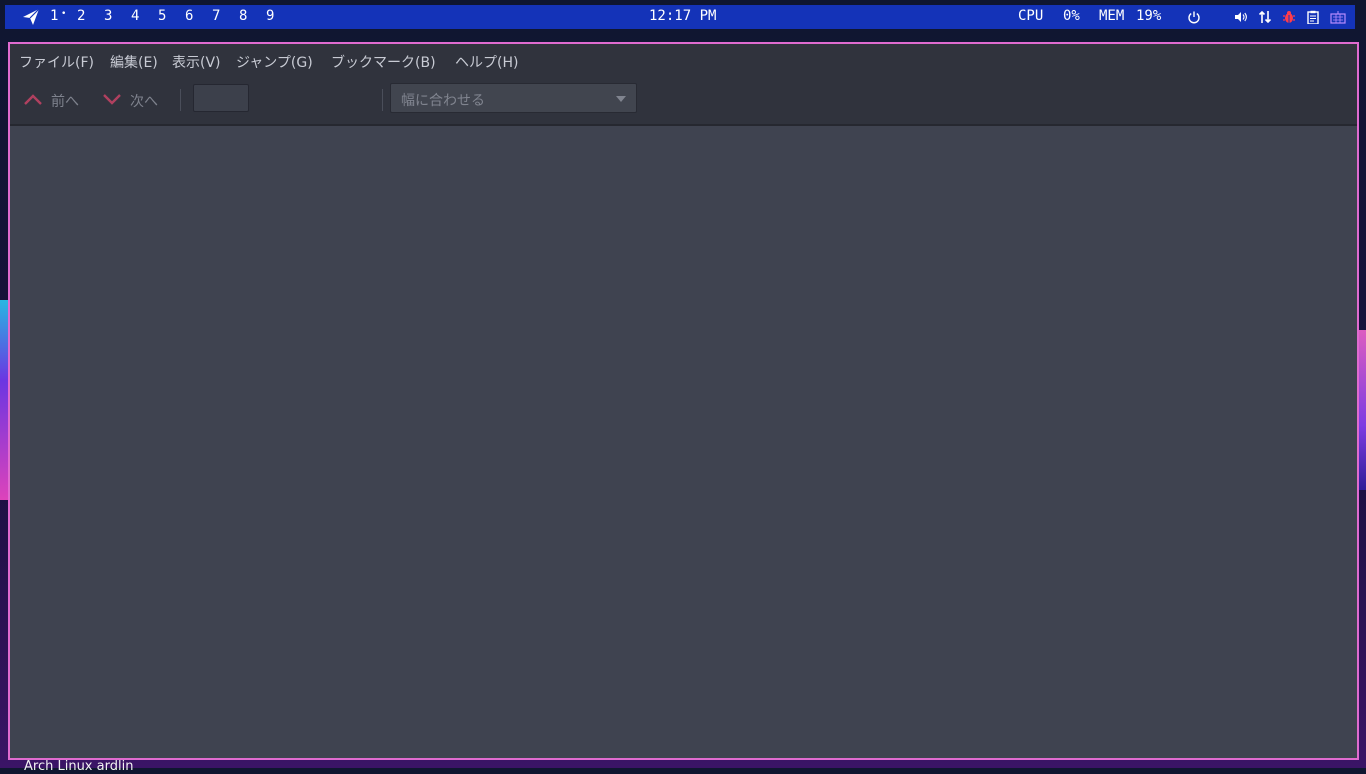 This screenshot has height=774, width=1366. Describe the element at coordinates (683, 101) in the screenshot. I see `toolbar: 前へ 次へ 幅に合わせる` at that location.